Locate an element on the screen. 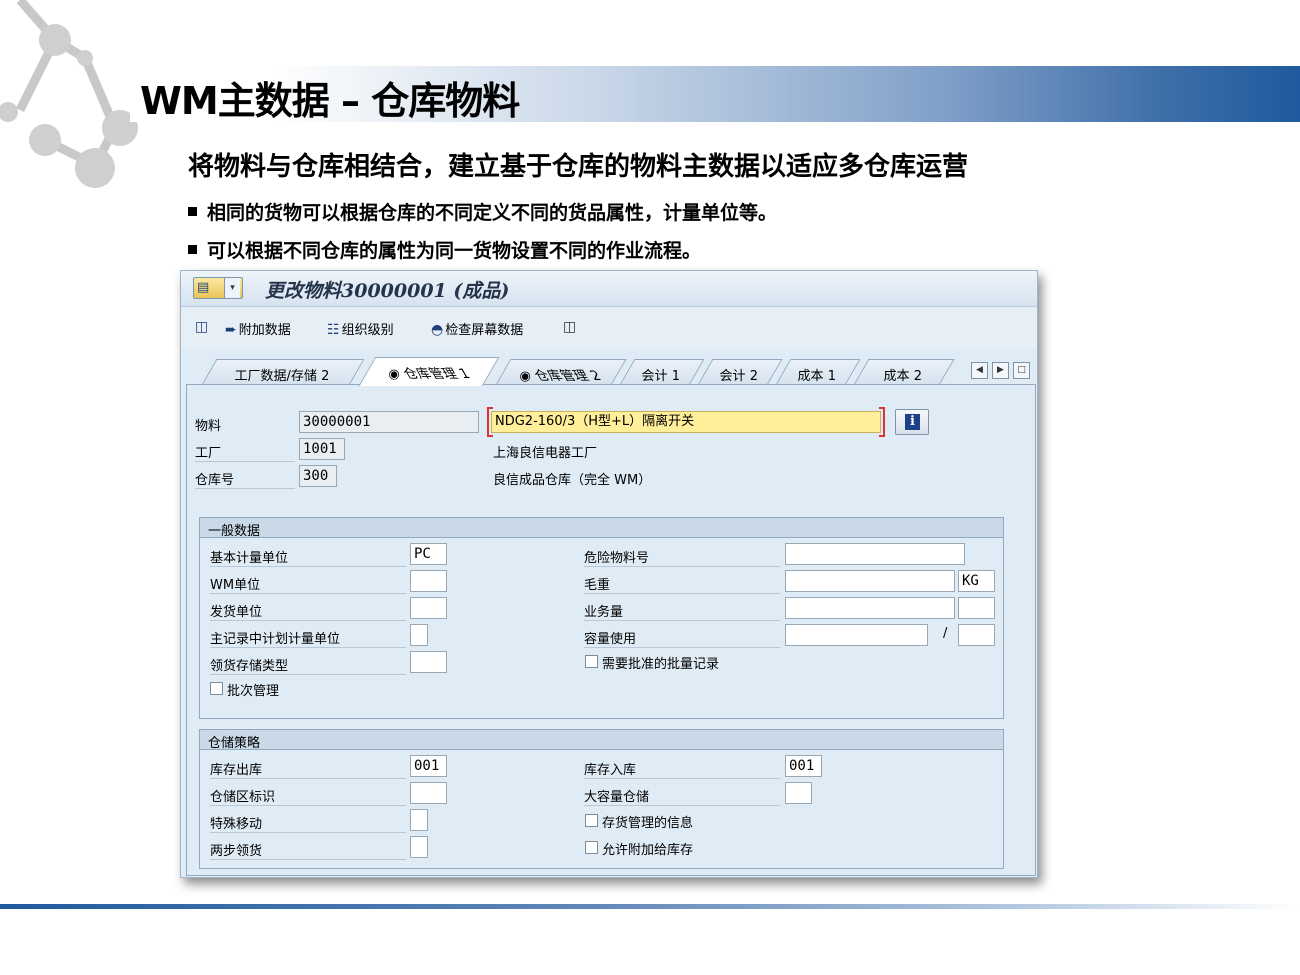 Image resolution: width=1300 pixels, height=975 pixels. tab-accounting-1: 会计 1 is located at coordinates (662, 372).